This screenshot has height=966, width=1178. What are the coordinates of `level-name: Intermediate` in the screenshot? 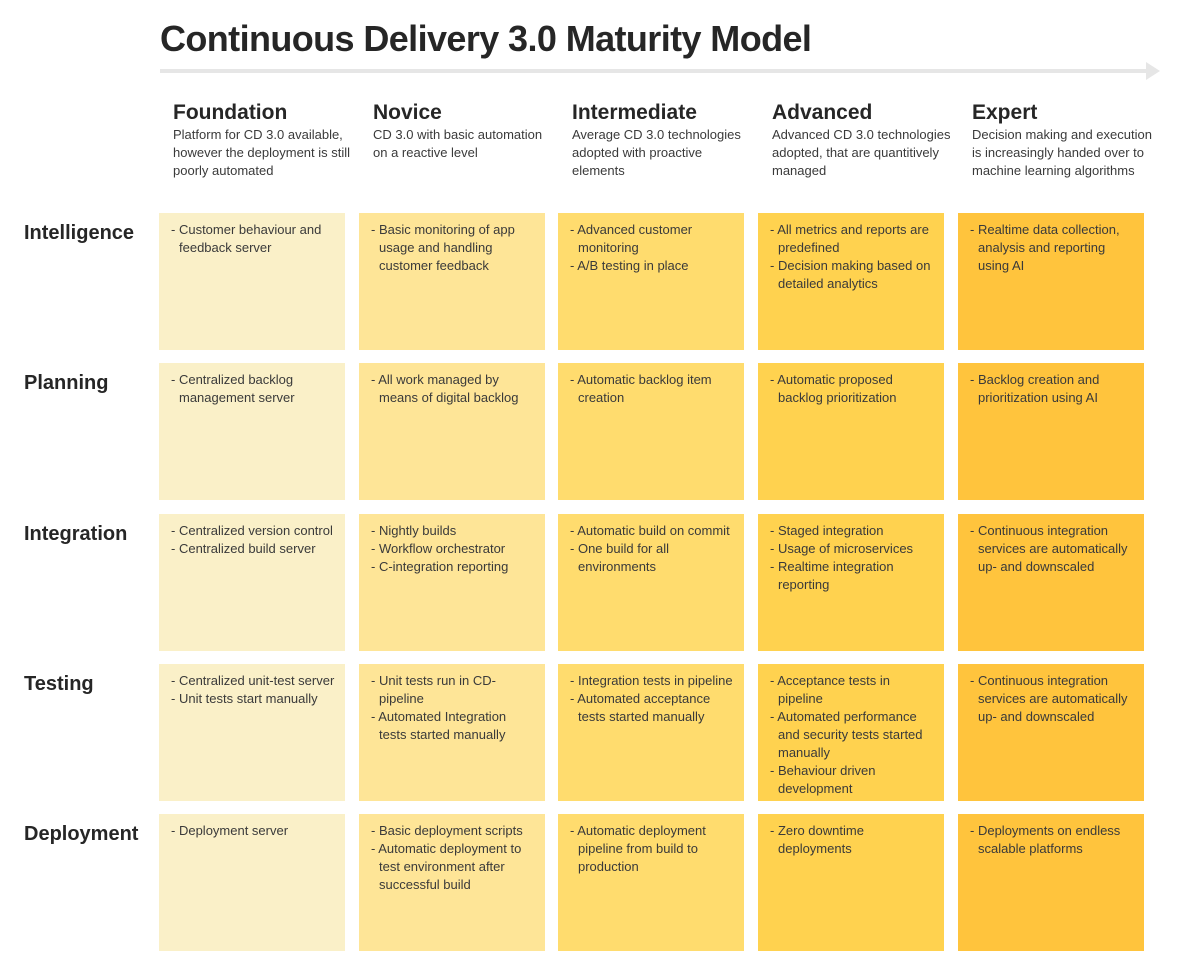 It's located at (634, 112).